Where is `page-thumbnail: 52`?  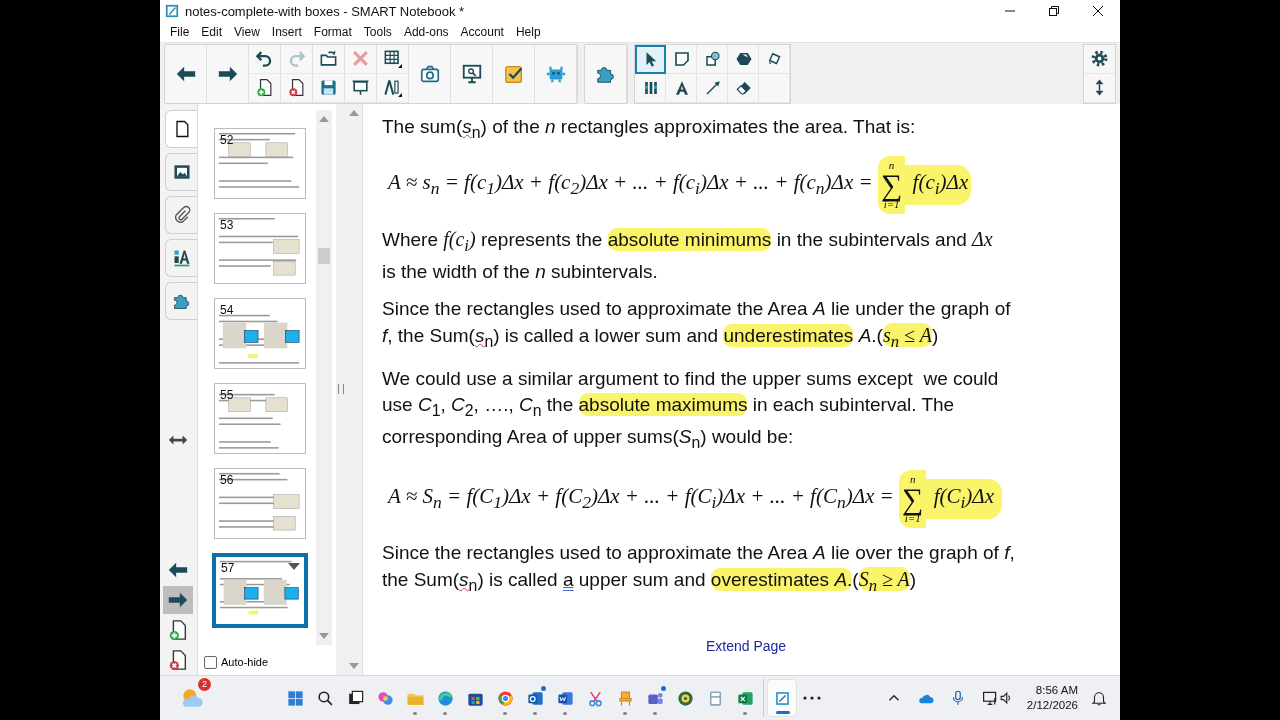 page-thumbnail: 52 is located at coordinates (260, 163).